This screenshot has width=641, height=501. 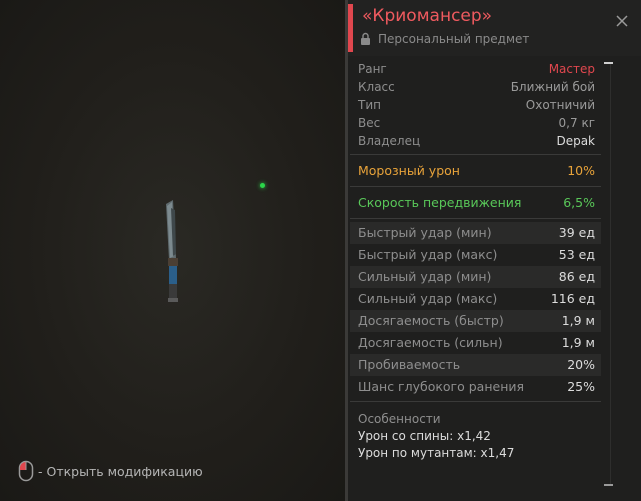 I want to click on stat-row: Шанс глубокого ранения 25%, so click(x=475, y=387).